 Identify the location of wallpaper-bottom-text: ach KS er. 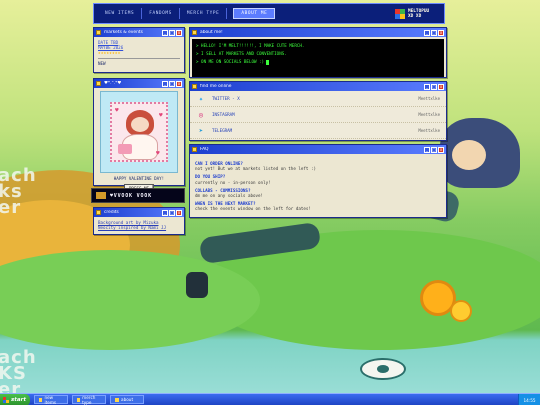
(18, 373).